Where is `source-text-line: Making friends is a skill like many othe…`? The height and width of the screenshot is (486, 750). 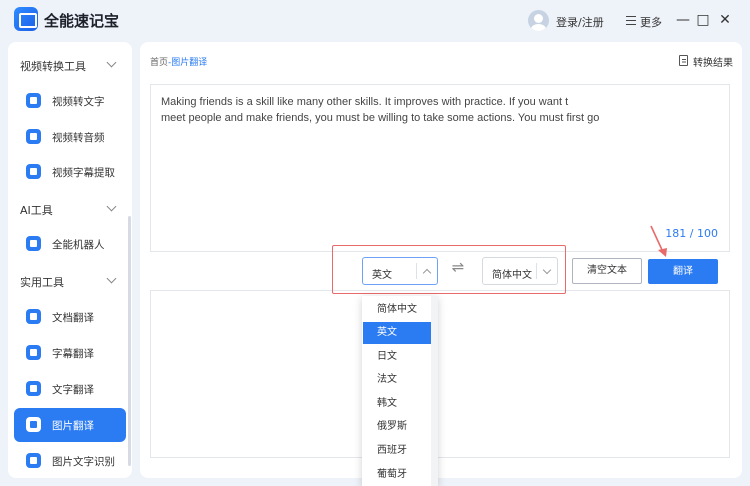 source-text-line: Making friends is a skill like many othe… is located at coordinates (365, 102).